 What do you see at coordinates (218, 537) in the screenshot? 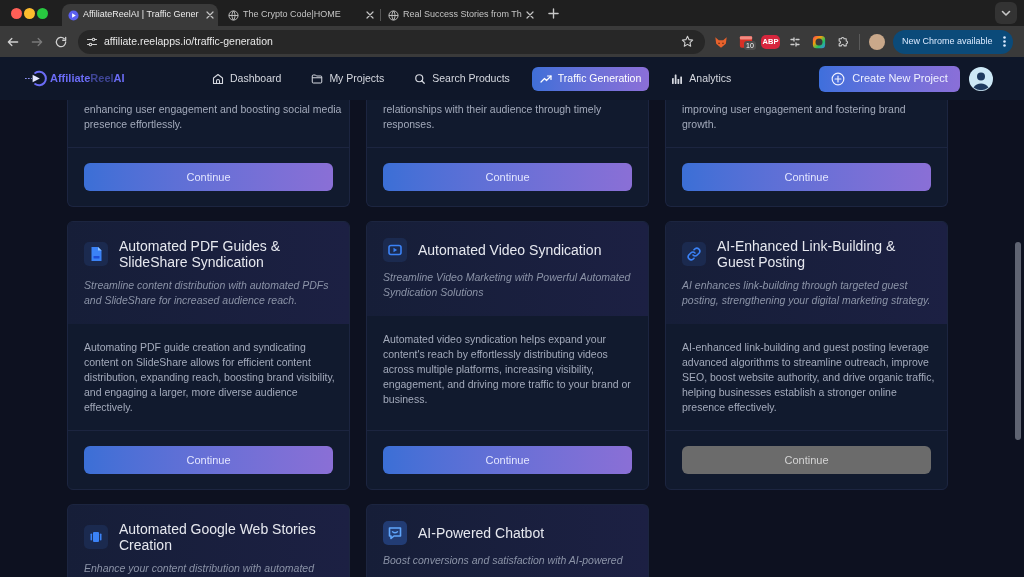
I see `card-title: Automated Google Web Stories Creation` at bounding box center [218, 537].